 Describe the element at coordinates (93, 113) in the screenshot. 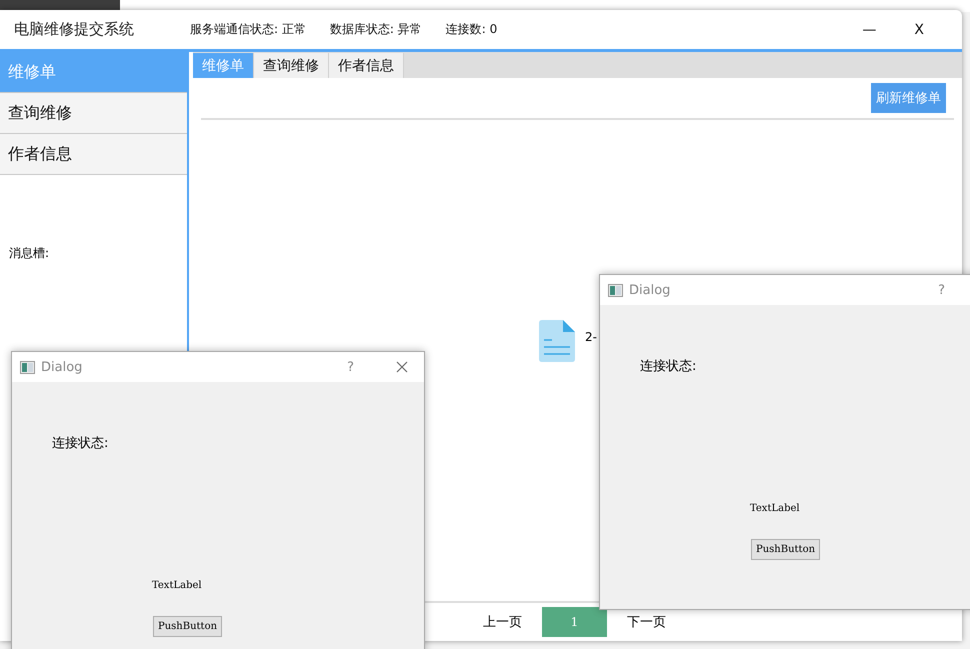

I see `sidebar-item: 查询维修` at that location.